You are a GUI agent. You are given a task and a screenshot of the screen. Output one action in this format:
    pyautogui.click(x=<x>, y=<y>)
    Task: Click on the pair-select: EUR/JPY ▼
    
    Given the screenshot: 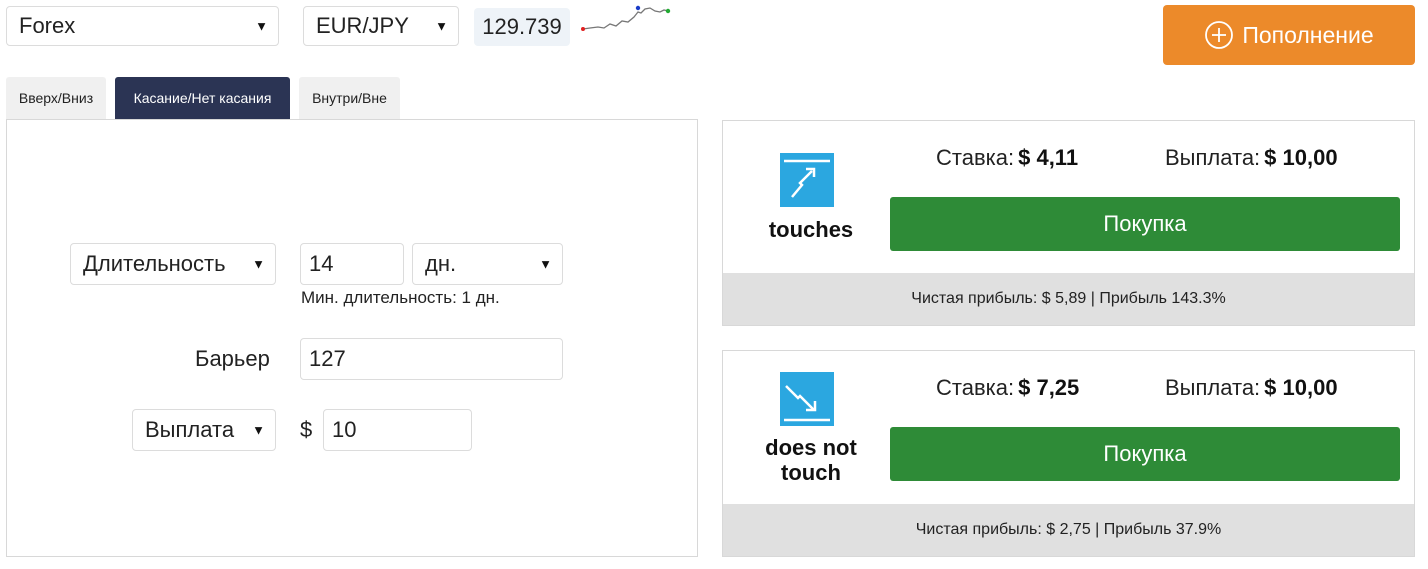 What is the action you would take?
    pyautogui.click(x=381, y=26)
    